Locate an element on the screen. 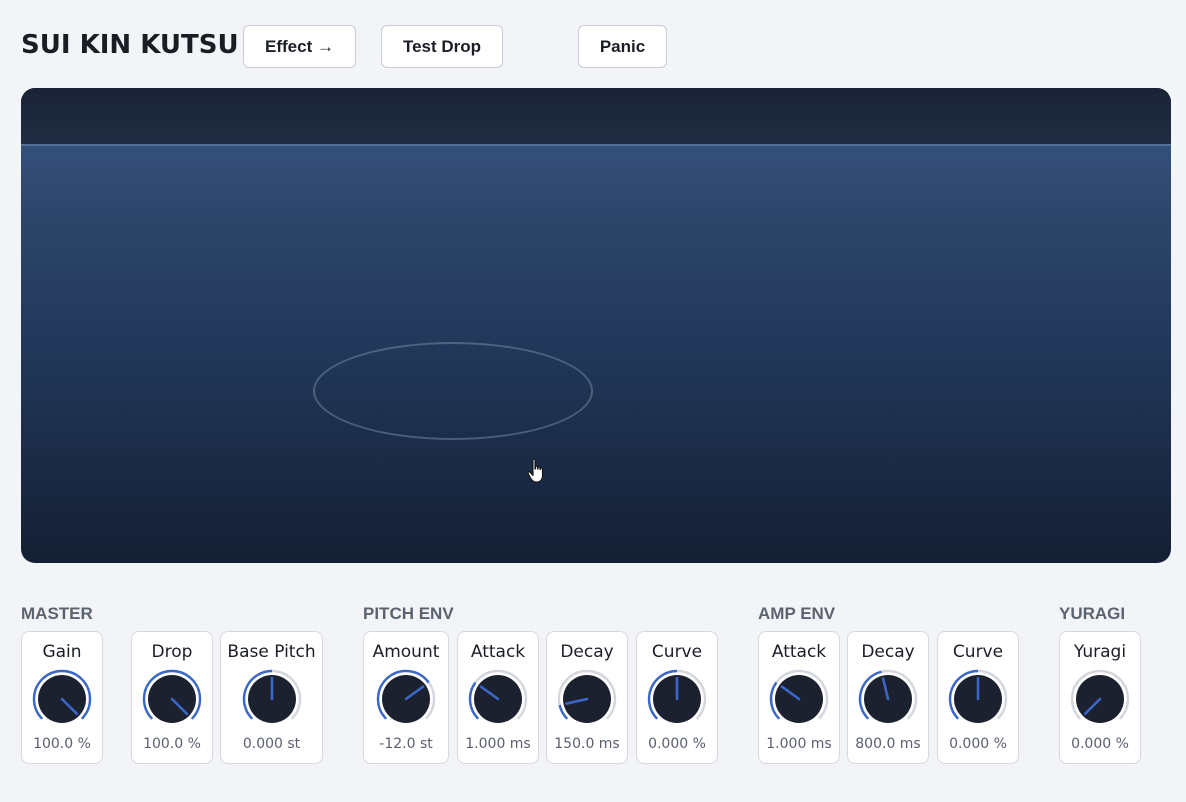  knob-label: Yuragi is located at coordinates (1100, 652).